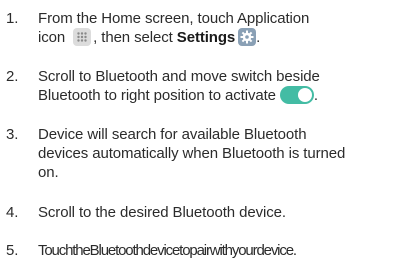 The image size is (406, 267). I want to click on step-number: 2., so click(12, 76).